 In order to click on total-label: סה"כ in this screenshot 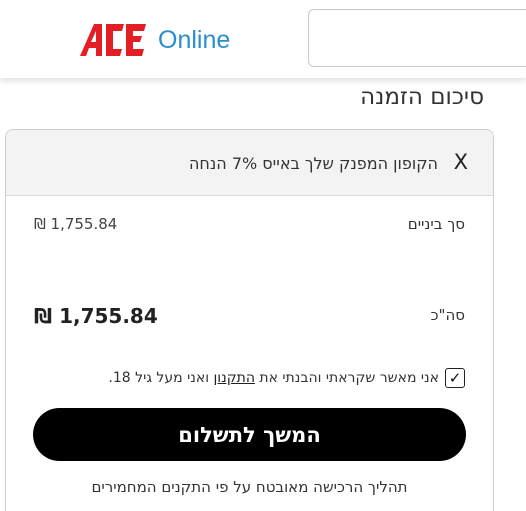, I will do `click(447, 315)`.